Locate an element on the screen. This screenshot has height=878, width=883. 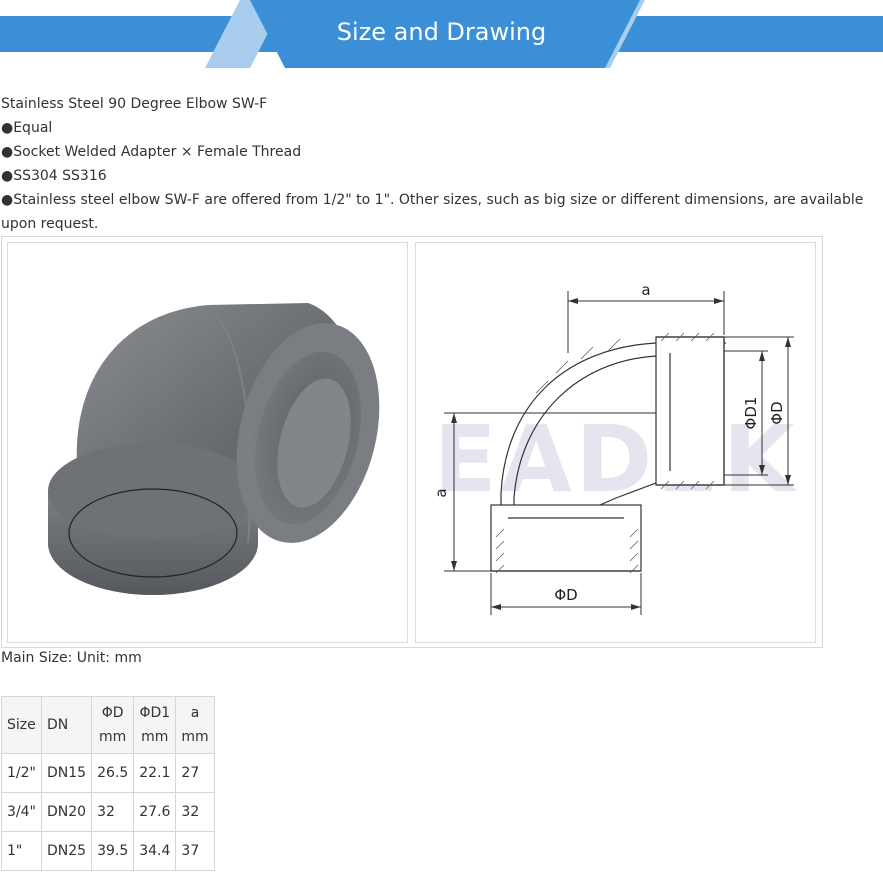
cell-od1: 27.6 is located at coordinates (155, 812).